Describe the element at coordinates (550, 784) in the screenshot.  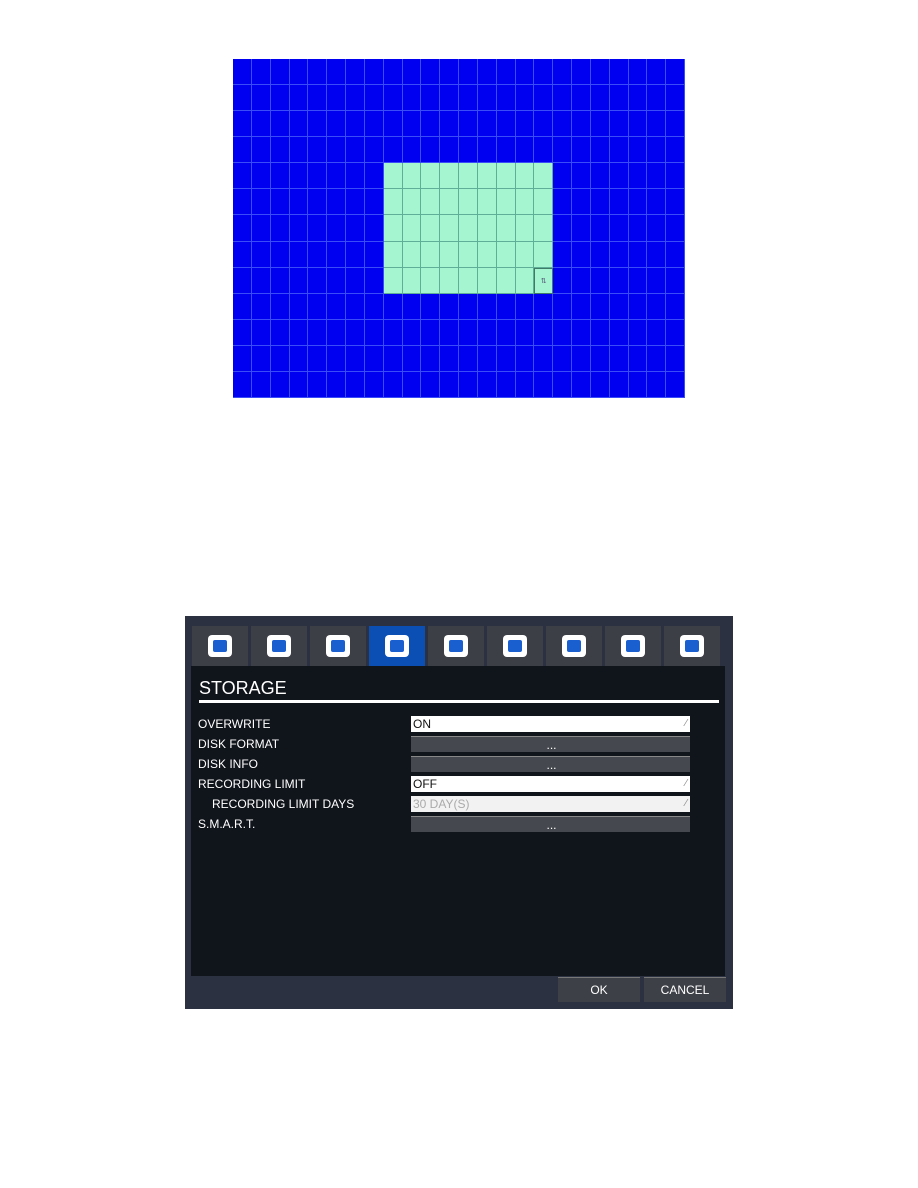
I see `setting-select: OFF ⁄` at that location.